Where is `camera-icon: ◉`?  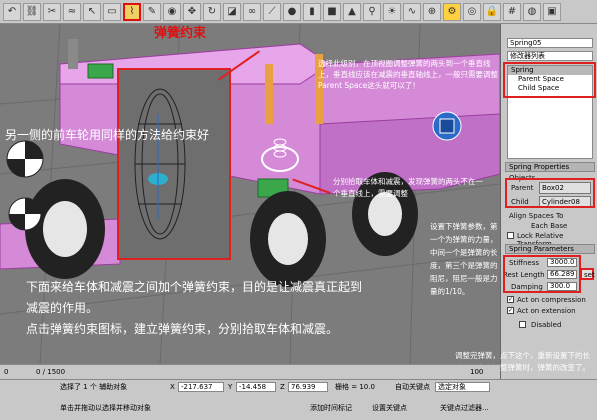
camera-icon: ◉ is located at coordinates (172, 11).